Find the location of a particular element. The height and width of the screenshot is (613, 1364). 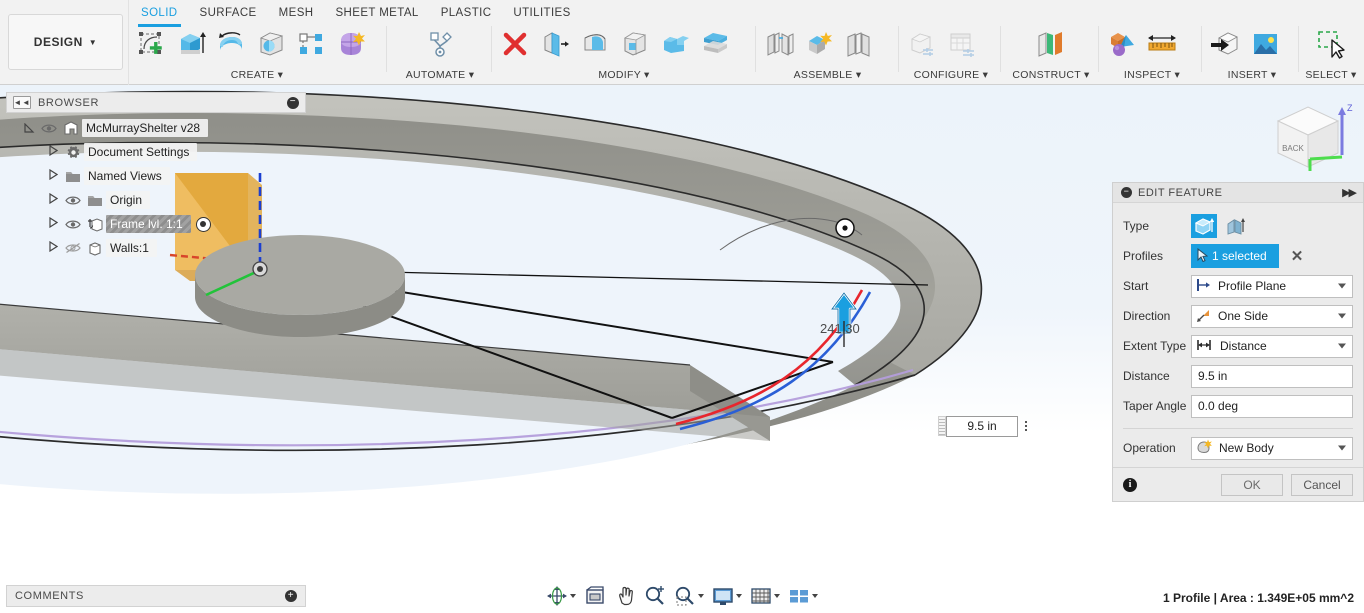

new-component-icon is located at coordinates (819, 44).